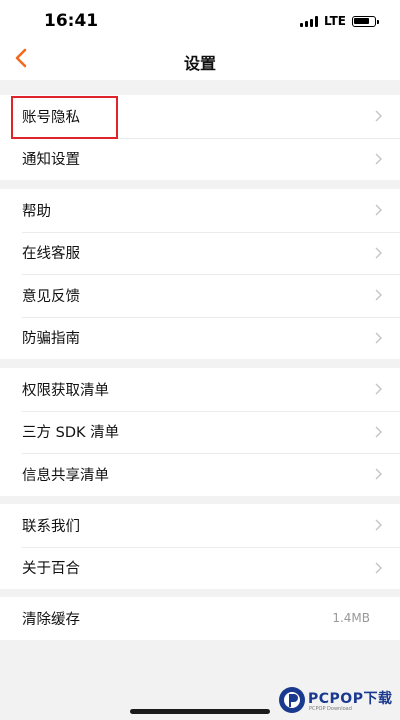 Image resolution: width=400 pixels, height=720 pixels. I want to click on settings-group-account: 账号隐私 通知设置, so click(200, 137).